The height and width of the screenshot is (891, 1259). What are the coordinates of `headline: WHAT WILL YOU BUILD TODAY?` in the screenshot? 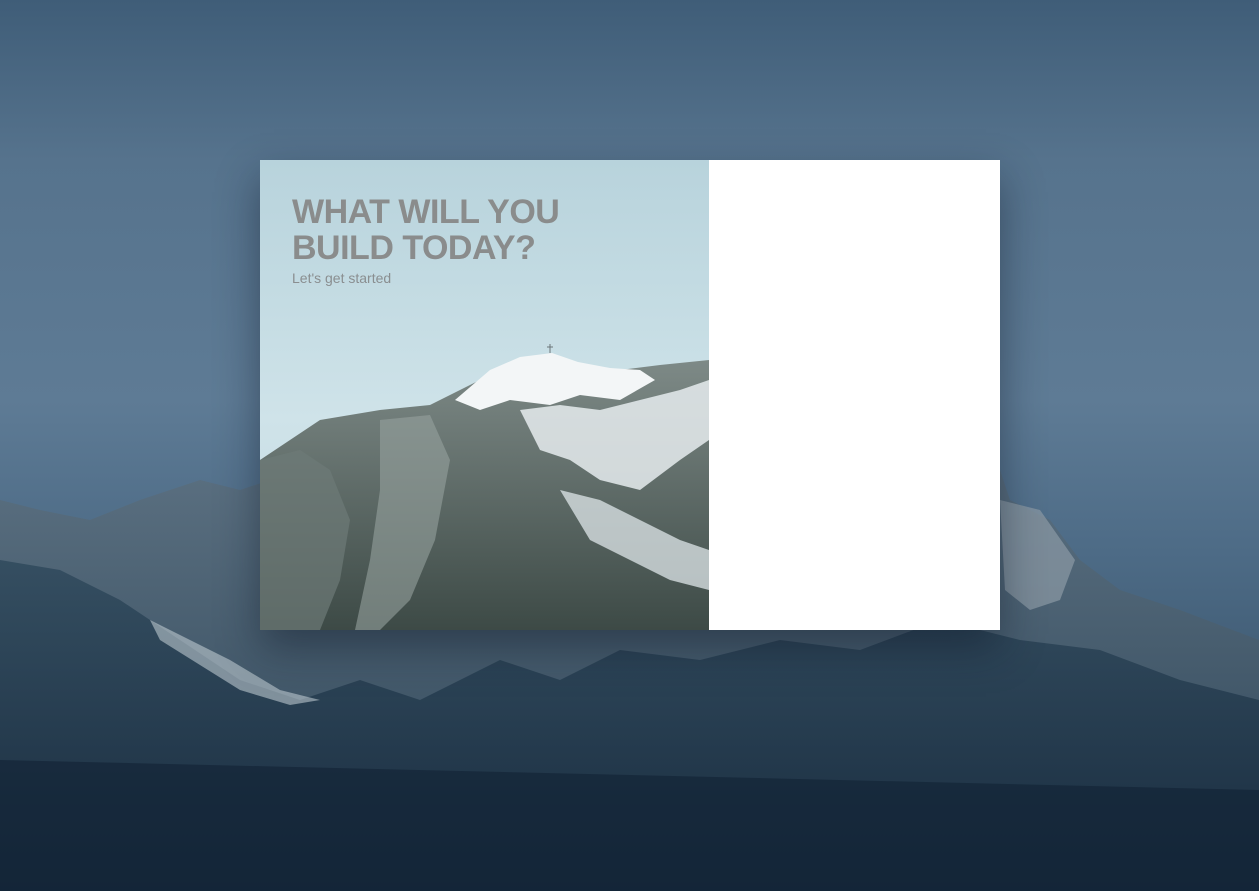 It's located at (482, 230).